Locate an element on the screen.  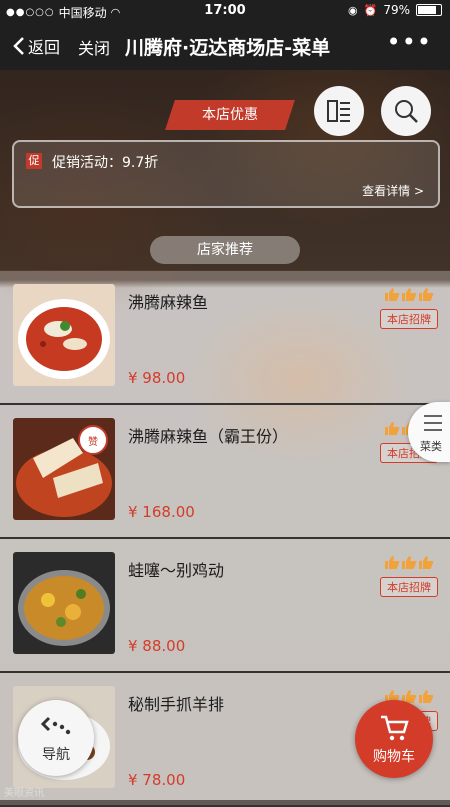
back-button: 返回 is located at coordinates (36, 46).